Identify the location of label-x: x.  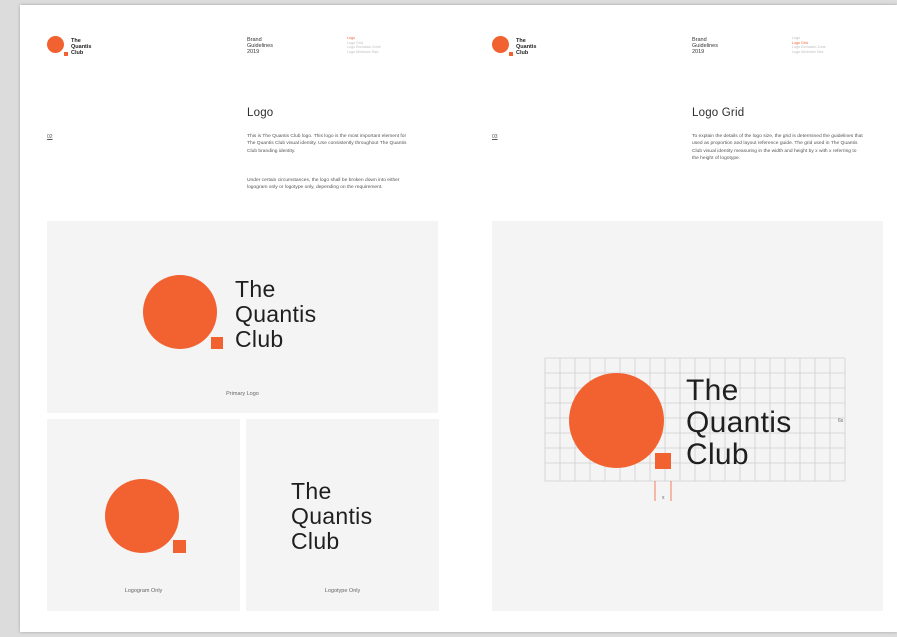
(663, 498).